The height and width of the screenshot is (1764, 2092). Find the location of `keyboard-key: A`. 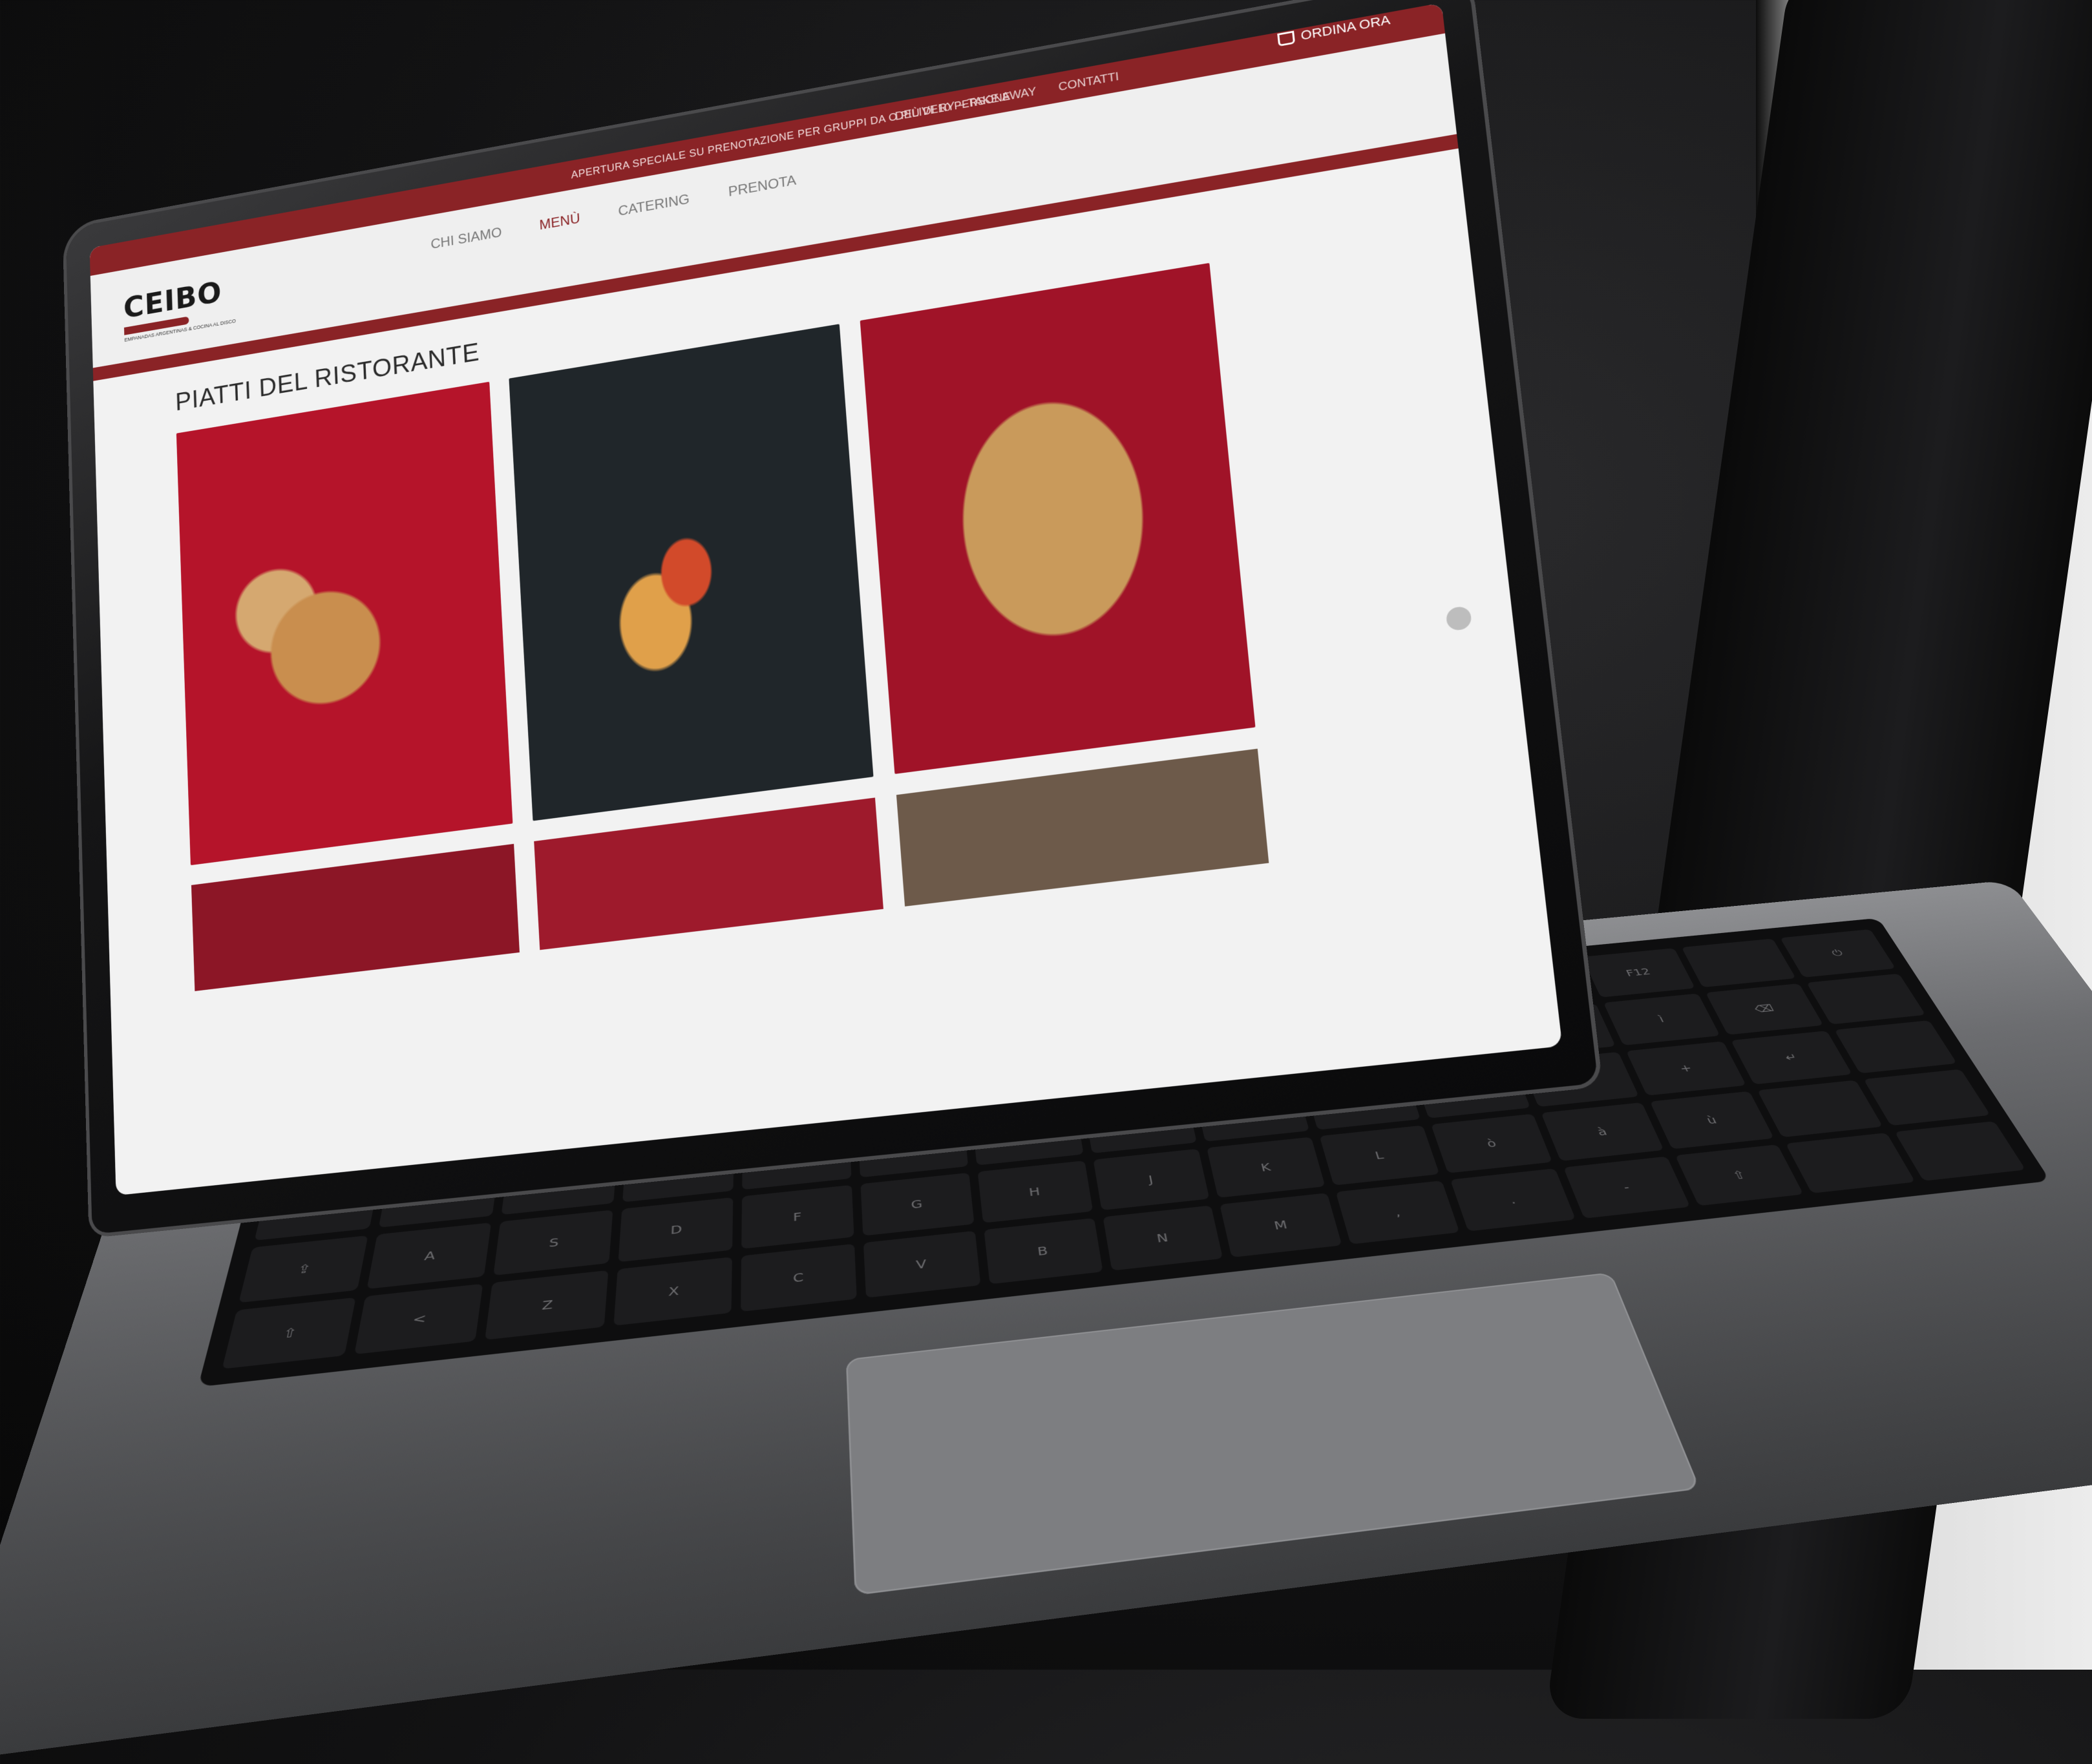

keyboard-key: A is located at coordinates (428, 1257).